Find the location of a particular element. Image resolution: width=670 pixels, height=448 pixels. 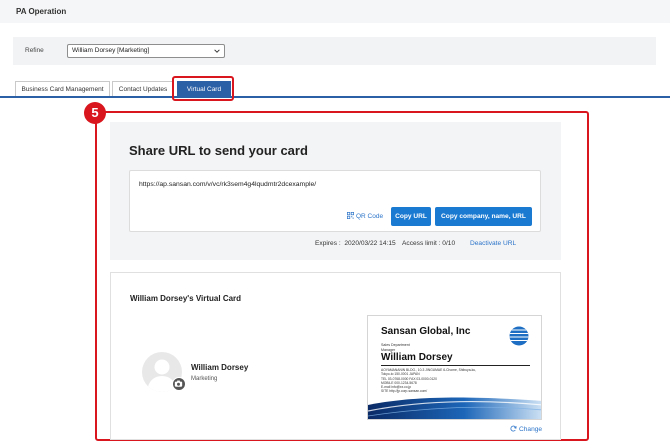

tab-contact-updates: Contact Updates is located at coordinates (143, 88).